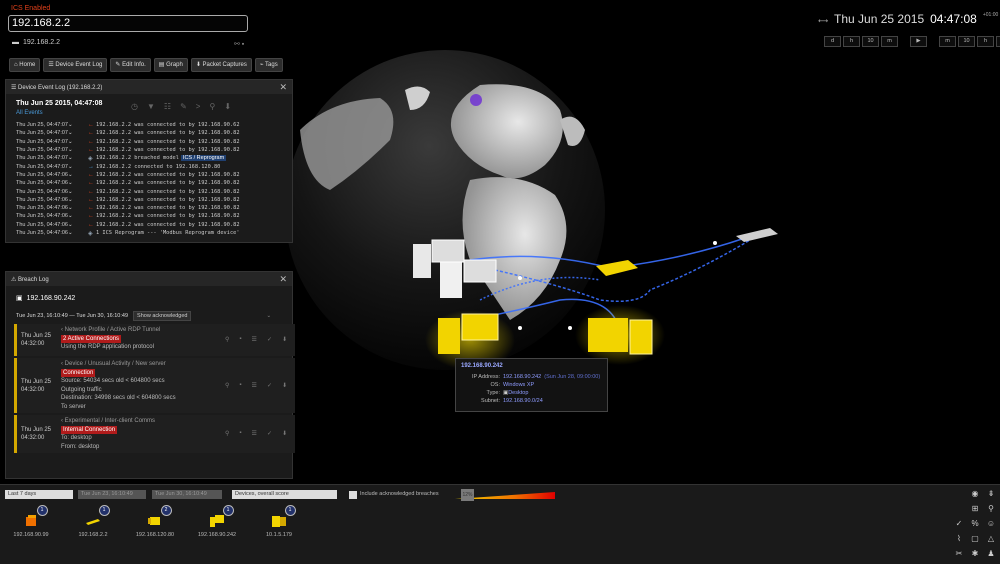  Describe the element at coordinates (284, 494) in the screenshot. I see `sort-select: Devices, overall score` at that location.